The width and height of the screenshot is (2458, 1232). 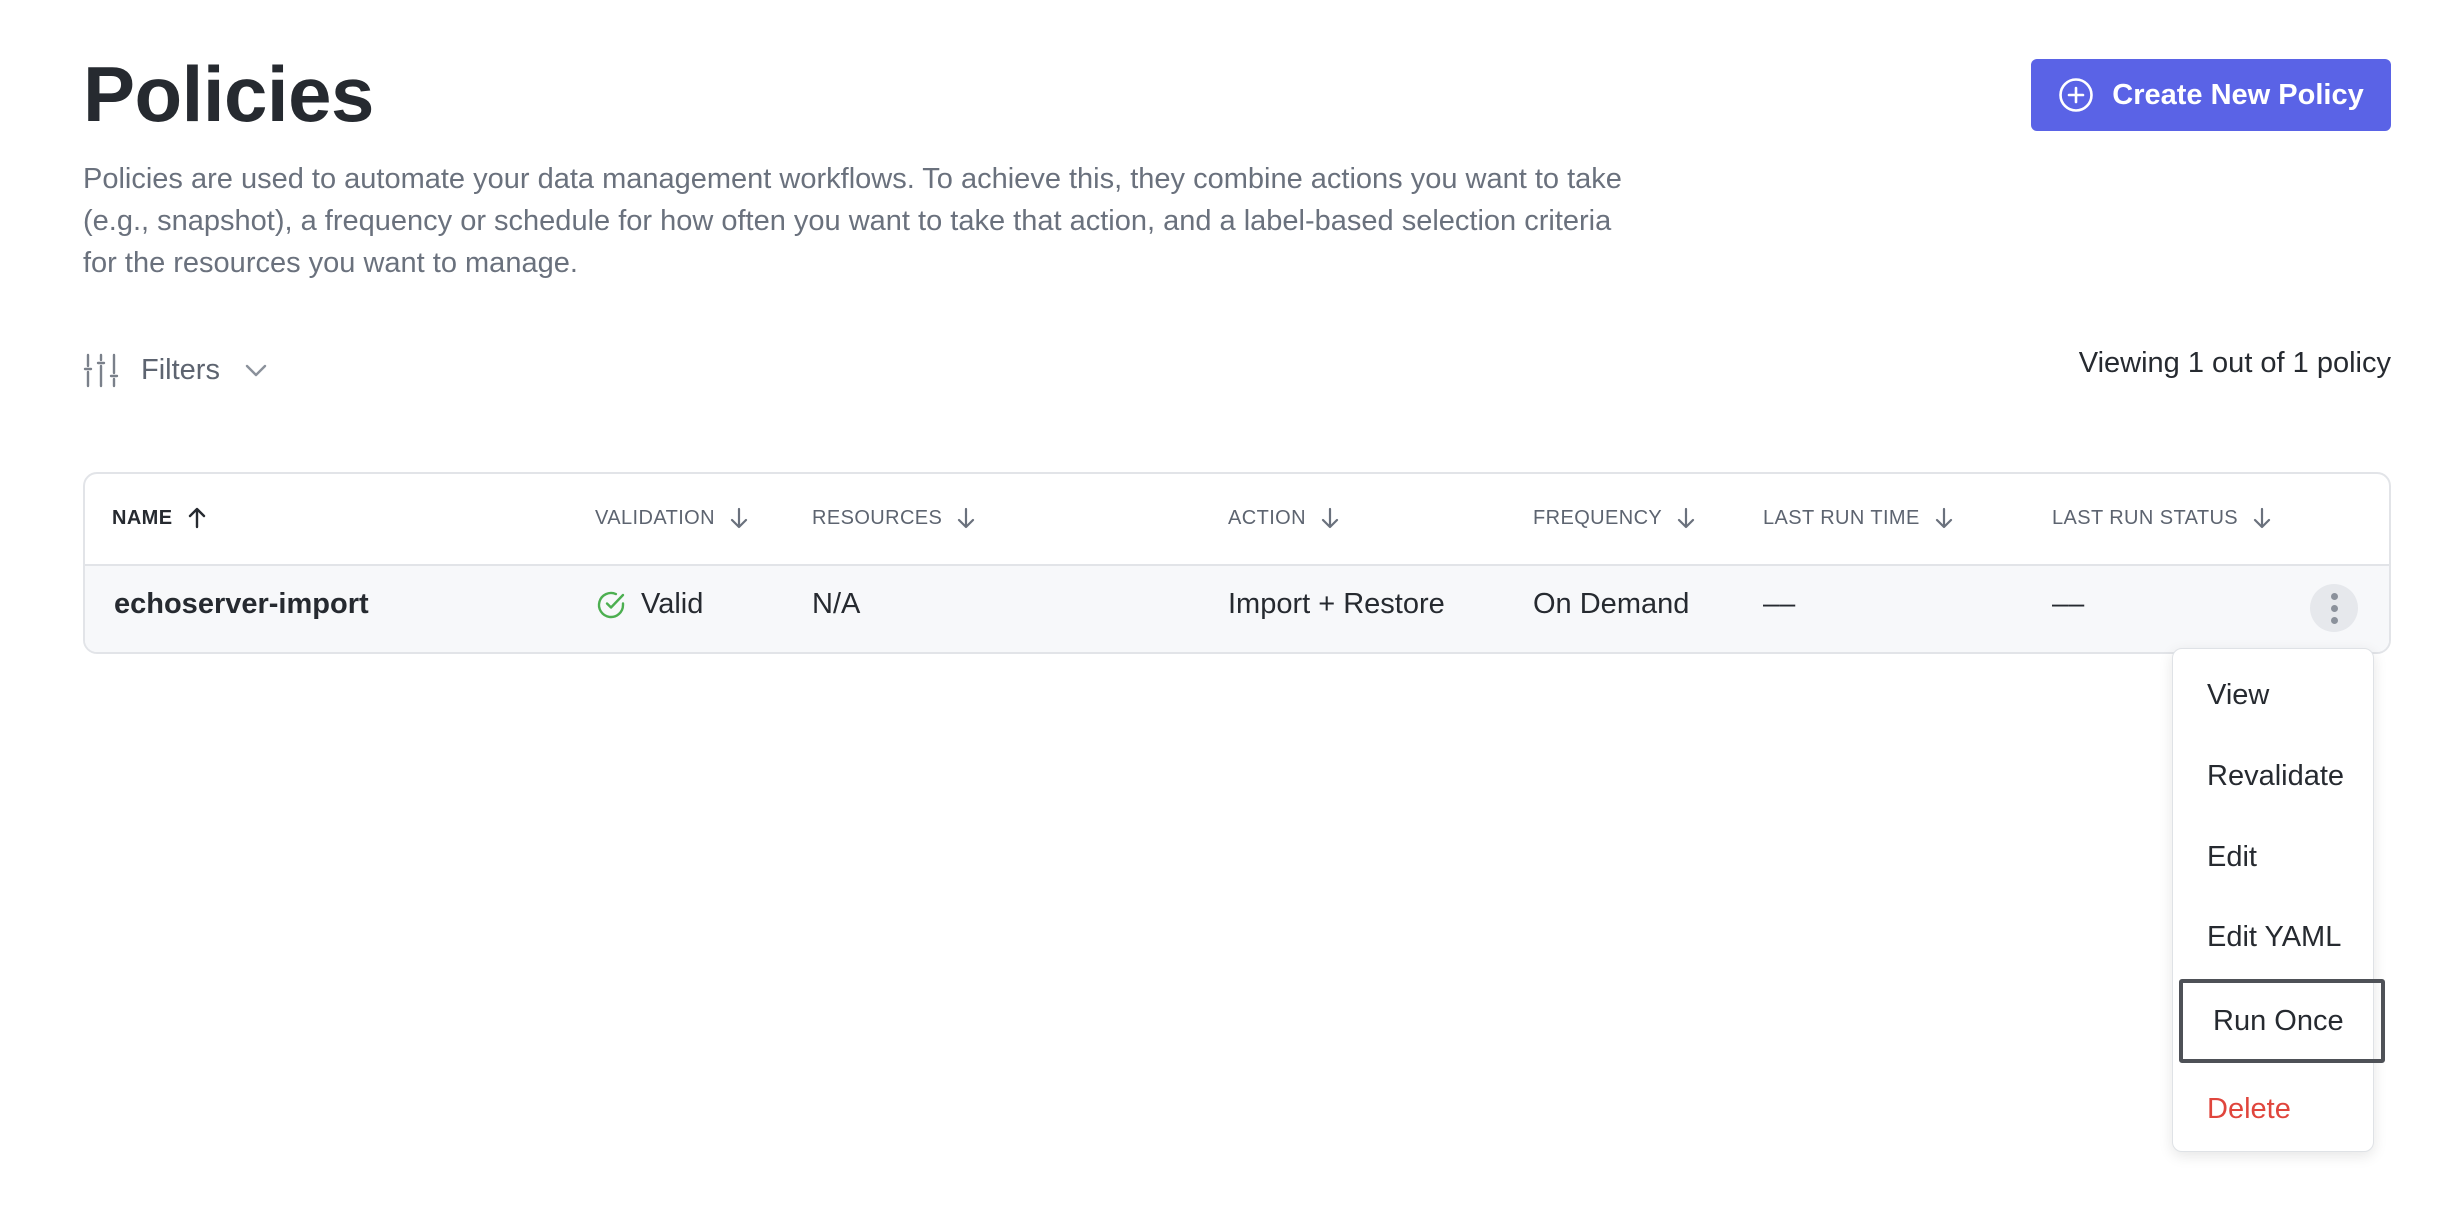 What do you see at coordinates (2273, 937) in the screenshot?
I see `menu-item-edit-yaml: Edit YAML` at bounding box center [2273, 937].